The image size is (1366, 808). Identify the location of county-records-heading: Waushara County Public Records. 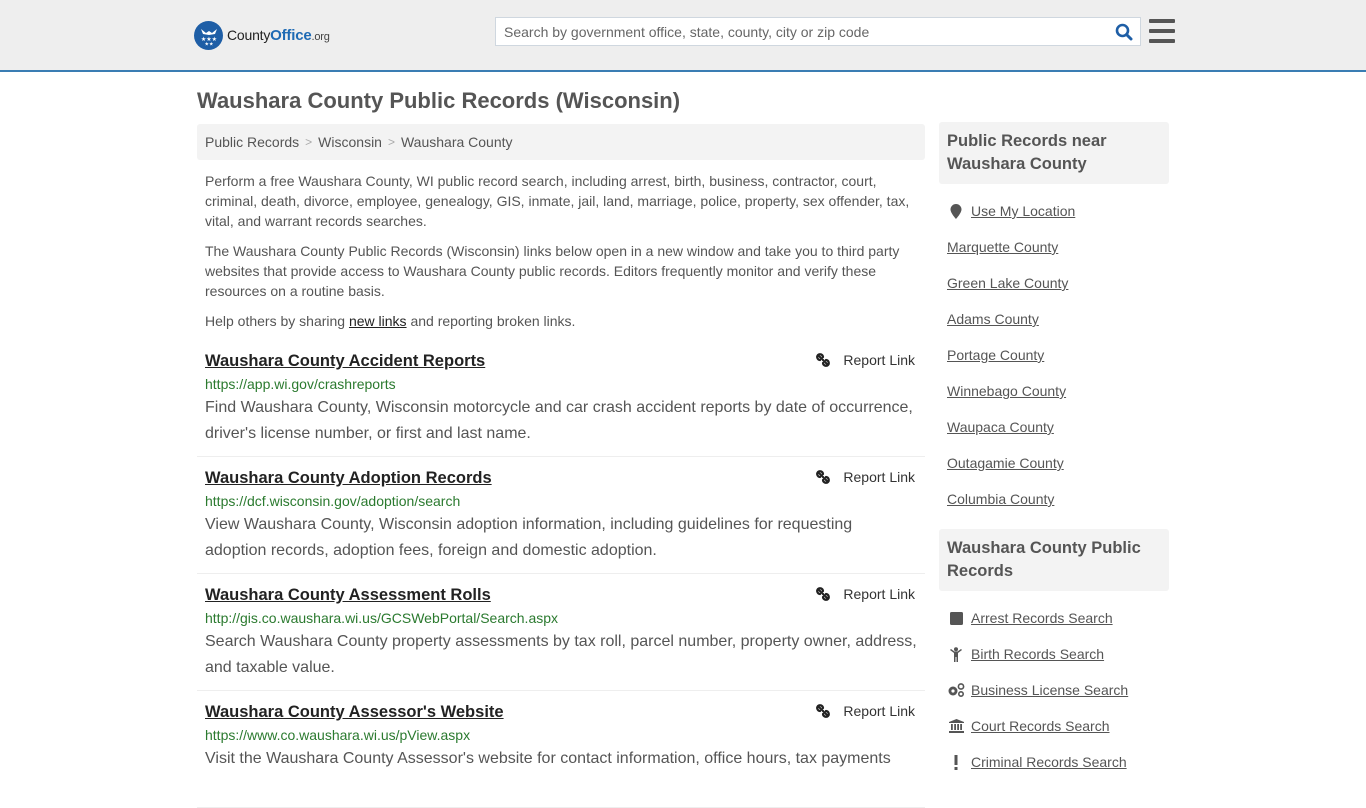
(1054, 560).